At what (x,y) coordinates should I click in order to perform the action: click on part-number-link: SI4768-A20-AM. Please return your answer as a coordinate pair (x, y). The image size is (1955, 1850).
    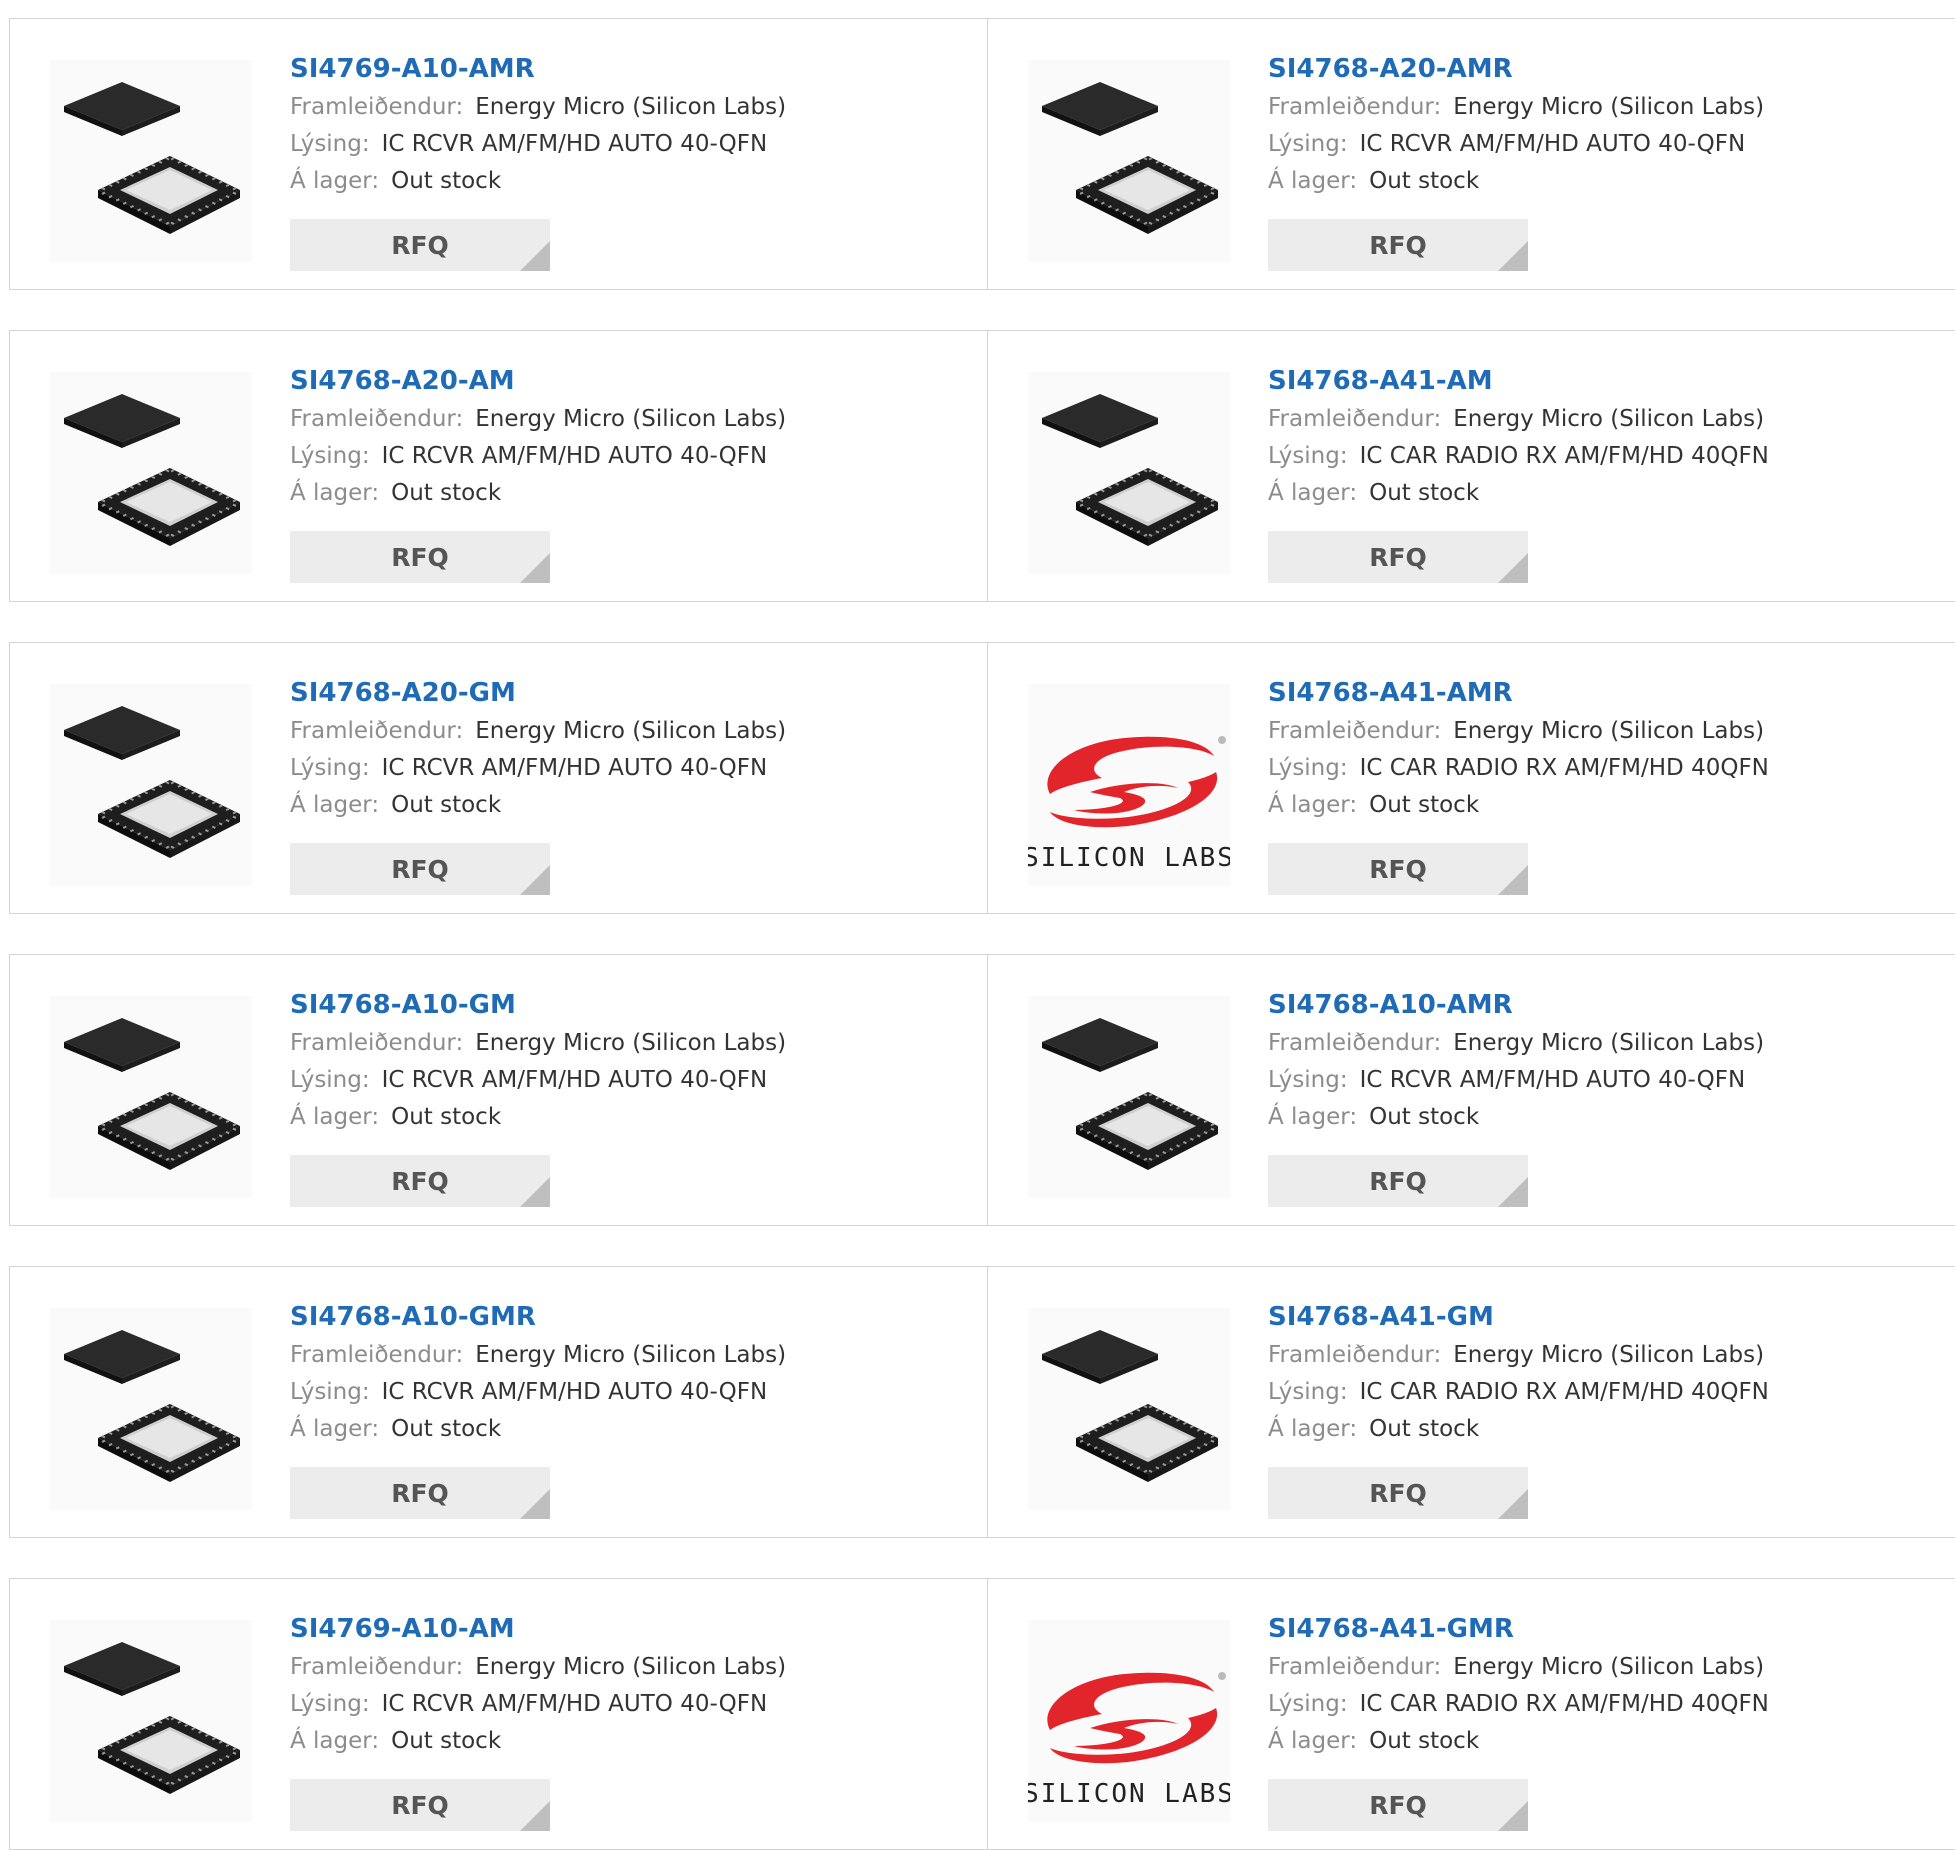
    Looking at the image, I should click on (538, 381).